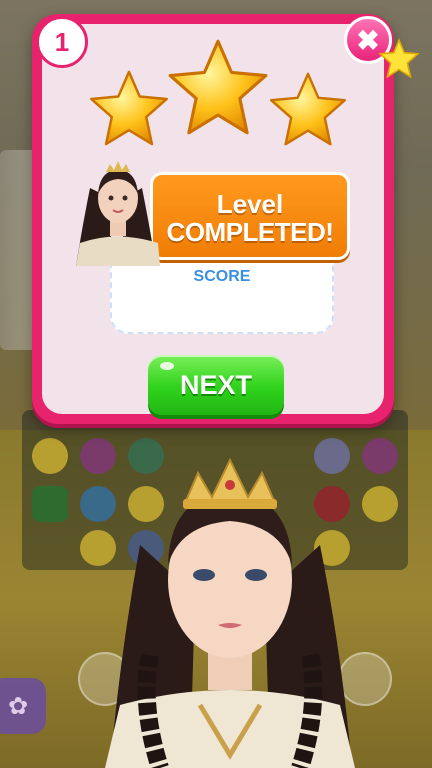 This screenshot has width=432, height=768. What do you see at coordinates (129, 108) in the screenshot?
I see `star-icon-left` at bounding box center [129, 108].